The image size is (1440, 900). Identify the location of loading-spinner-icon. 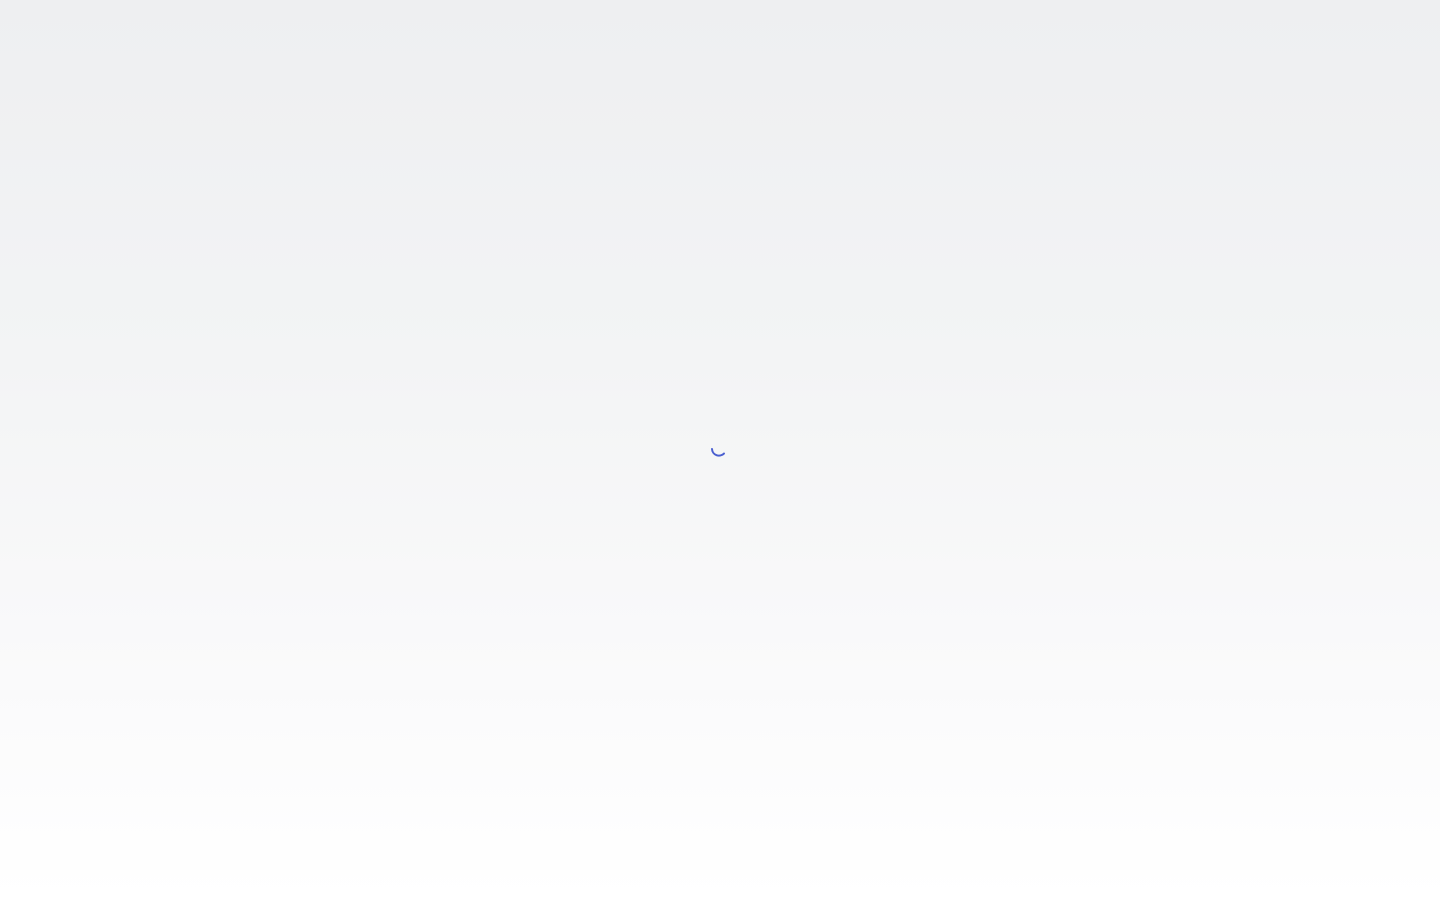
(719, 449).